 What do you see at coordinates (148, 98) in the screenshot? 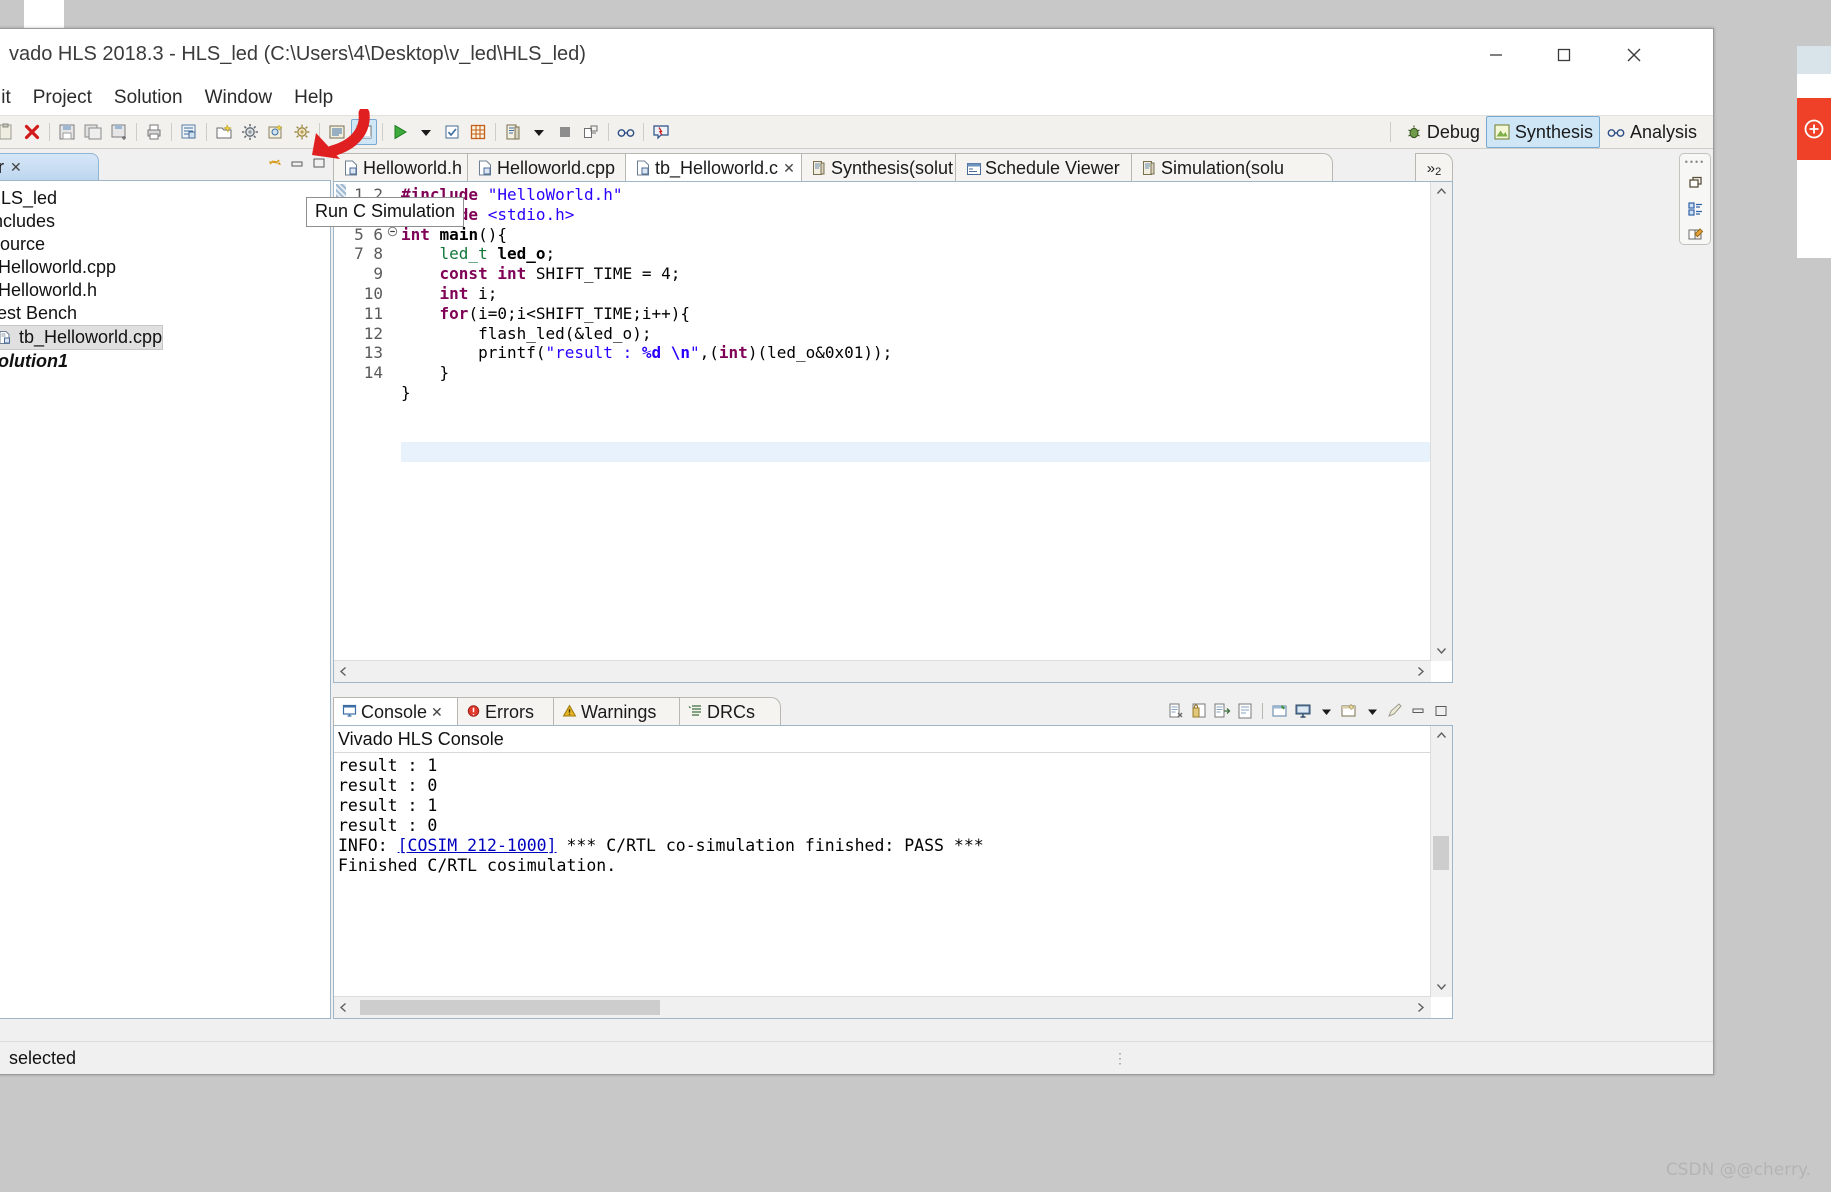
I see `menu-item-solution: Solution` at bounding box center [148, 98].